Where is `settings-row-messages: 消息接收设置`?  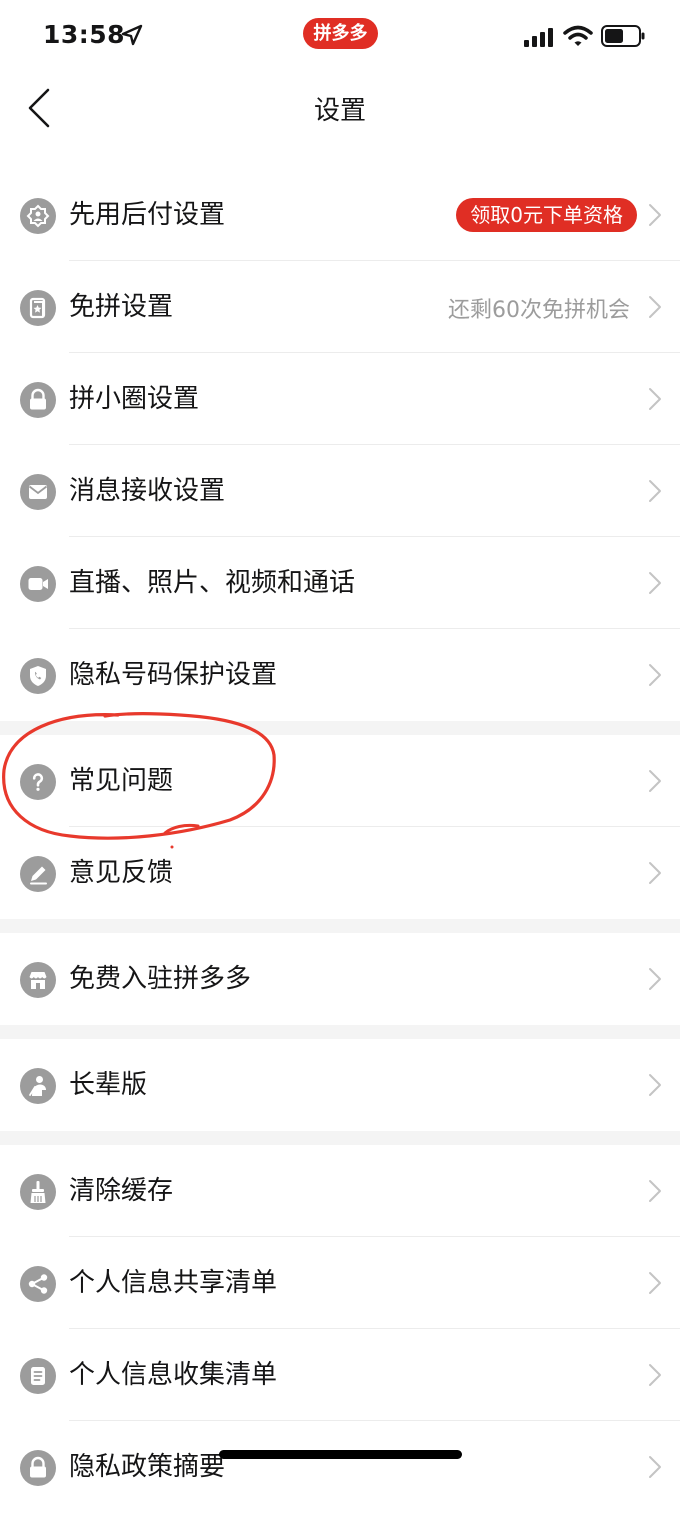
settings-row-messages: 消息接收设置 is located at coordinates (340, 491).